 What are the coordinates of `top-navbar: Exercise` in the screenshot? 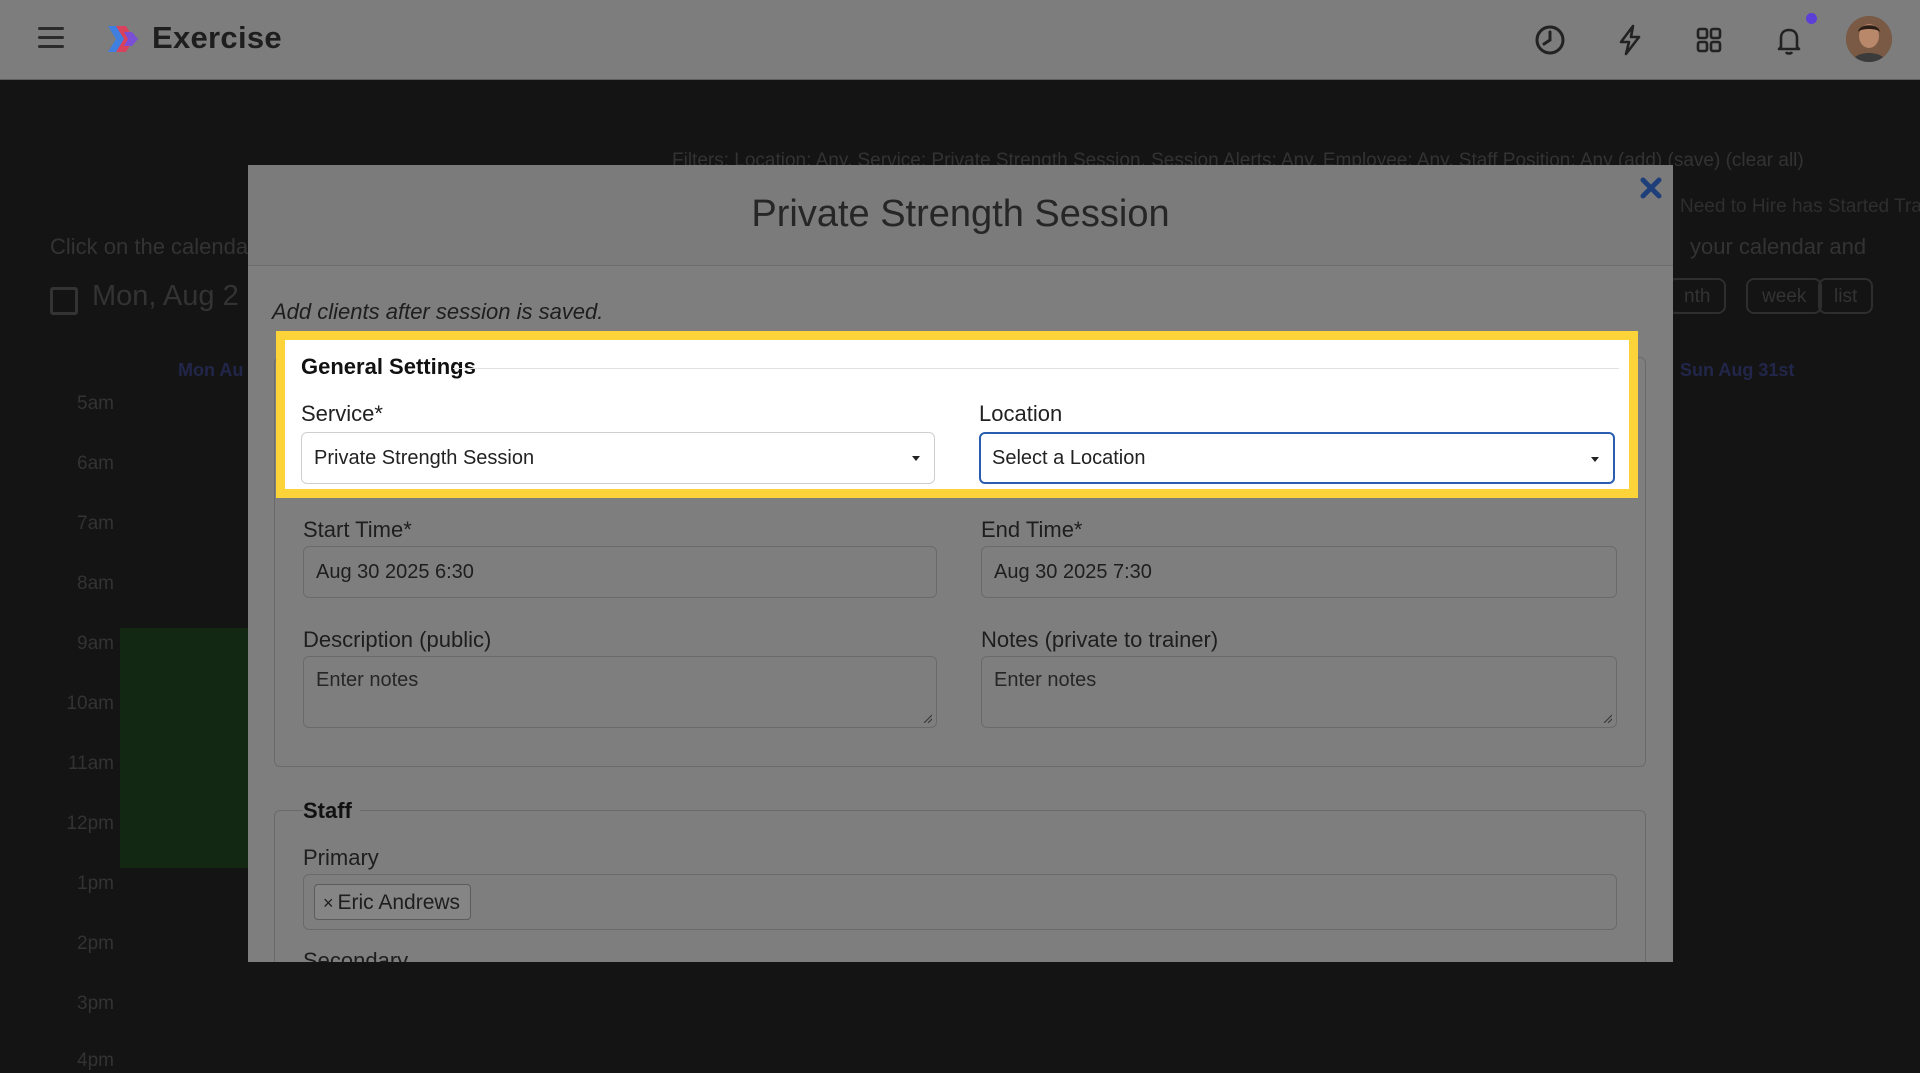 It's located at (960, 40).